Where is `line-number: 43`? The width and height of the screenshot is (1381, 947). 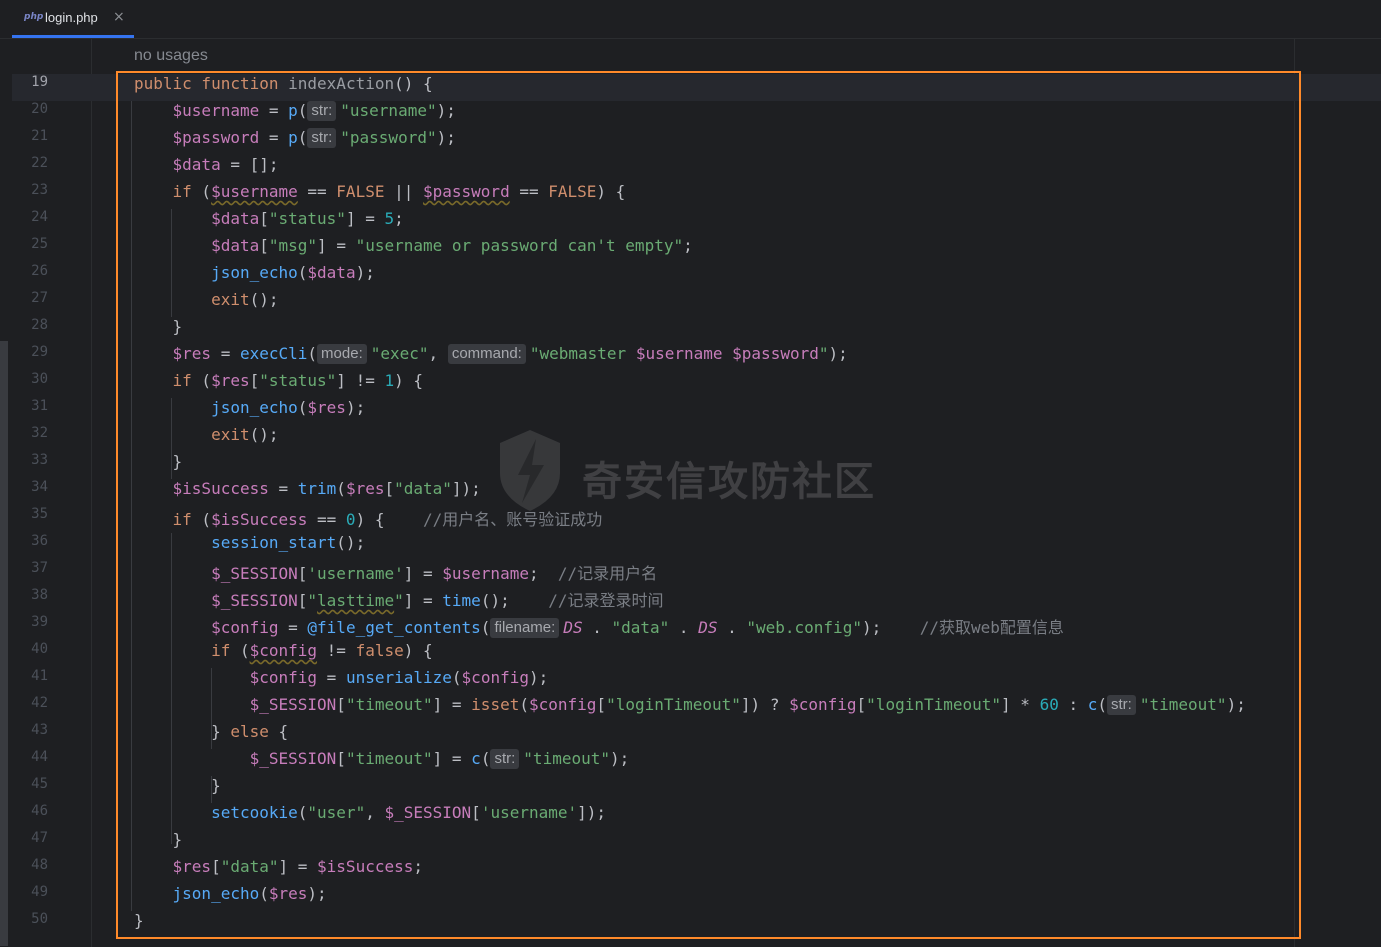
line-number: 43 is located at coordinates (39, 730).